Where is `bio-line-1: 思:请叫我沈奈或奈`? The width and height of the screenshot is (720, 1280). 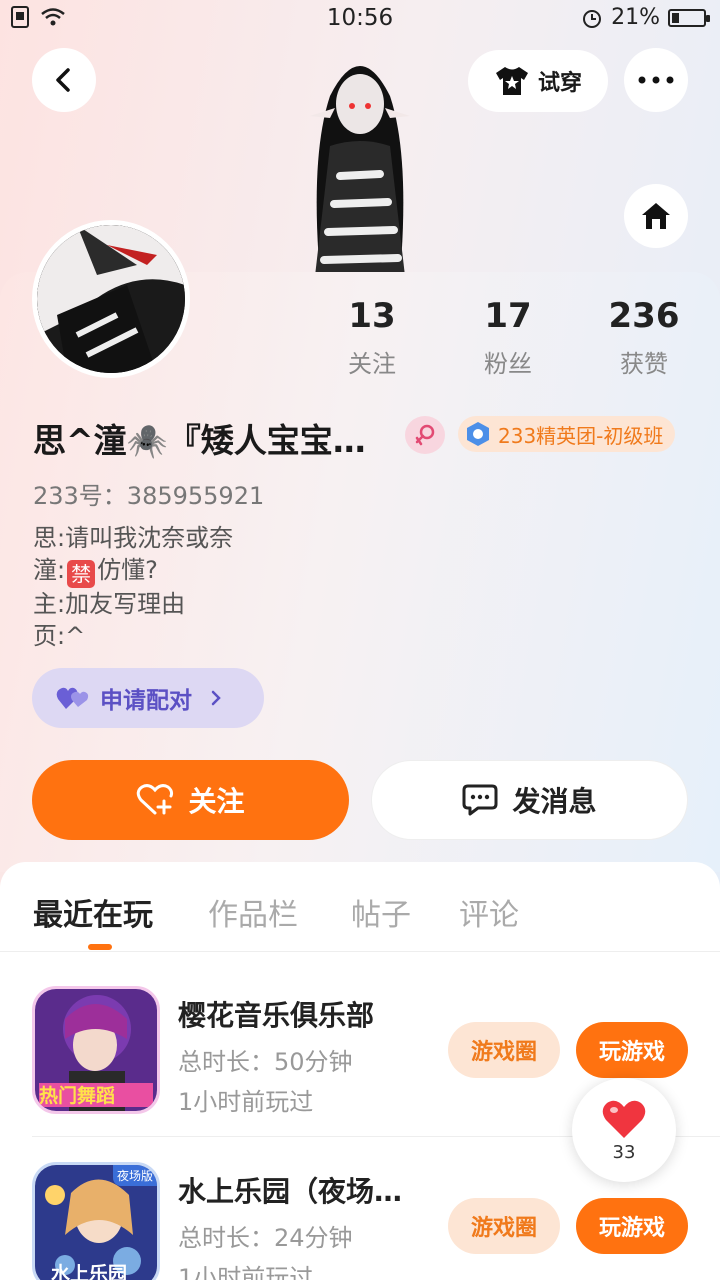
bio-line-1: 思:请叫我沈奈或奈 is located at coordinates (133, 538).